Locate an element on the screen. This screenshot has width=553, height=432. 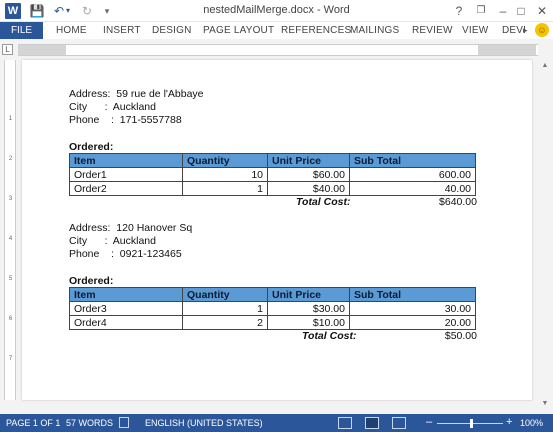
cell-unit-price: $30.00 is located at coordinates (308, 308).